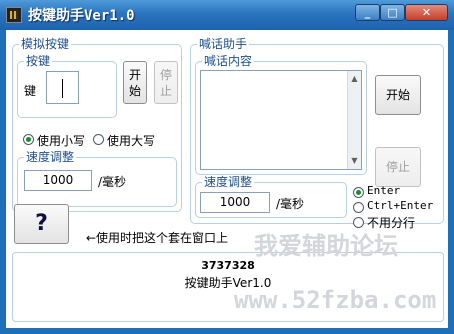 The width and height of the screenshot is (454, 334). Describe the element at coordinates (290, 204) in the screenshot. I see `shout-speed-unit: /毫秒` at that location.